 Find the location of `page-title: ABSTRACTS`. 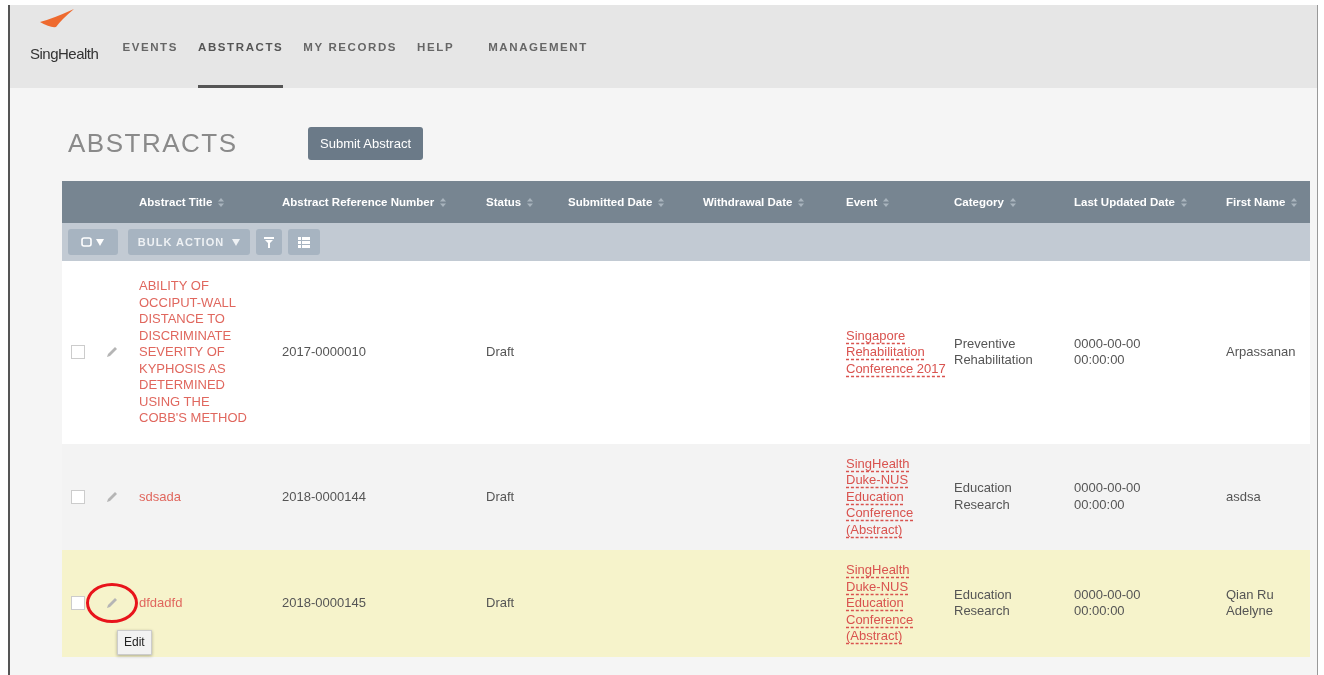

page-title: ABSTRACTS is located at coordinates (153, 143).